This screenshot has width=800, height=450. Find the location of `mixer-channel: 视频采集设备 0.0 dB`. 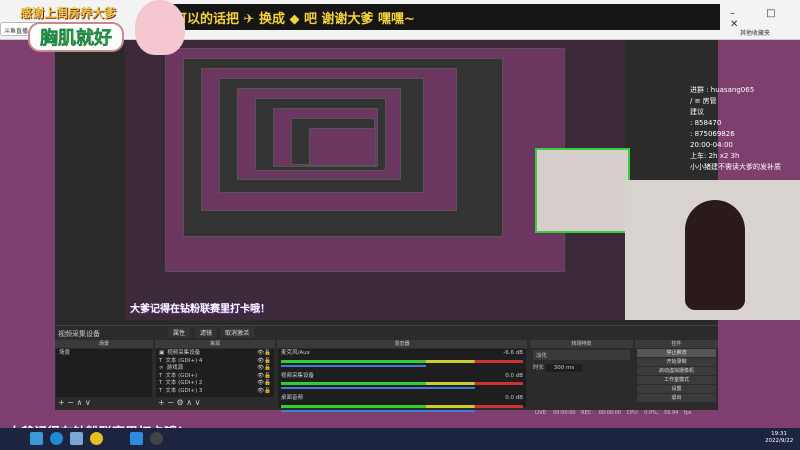

mixer-channel: 视频采集设备 0.0 dB is located at coordinates (402, 380).